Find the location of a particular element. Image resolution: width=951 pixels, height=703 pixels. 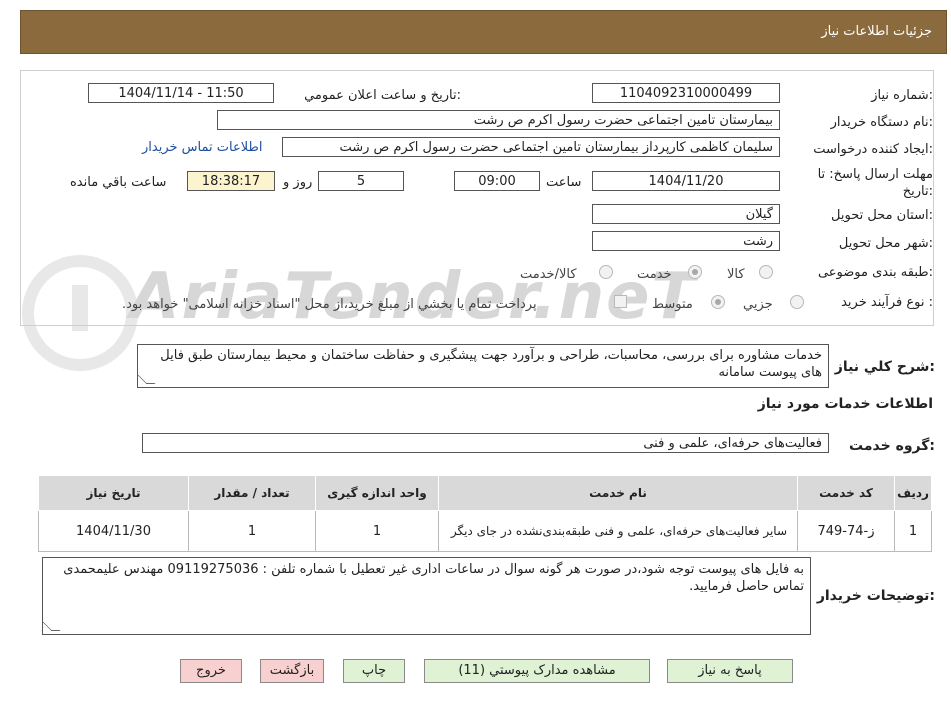

buyer-org-label: نام دستگاه خريدار: is located at coordinates (881, 122).